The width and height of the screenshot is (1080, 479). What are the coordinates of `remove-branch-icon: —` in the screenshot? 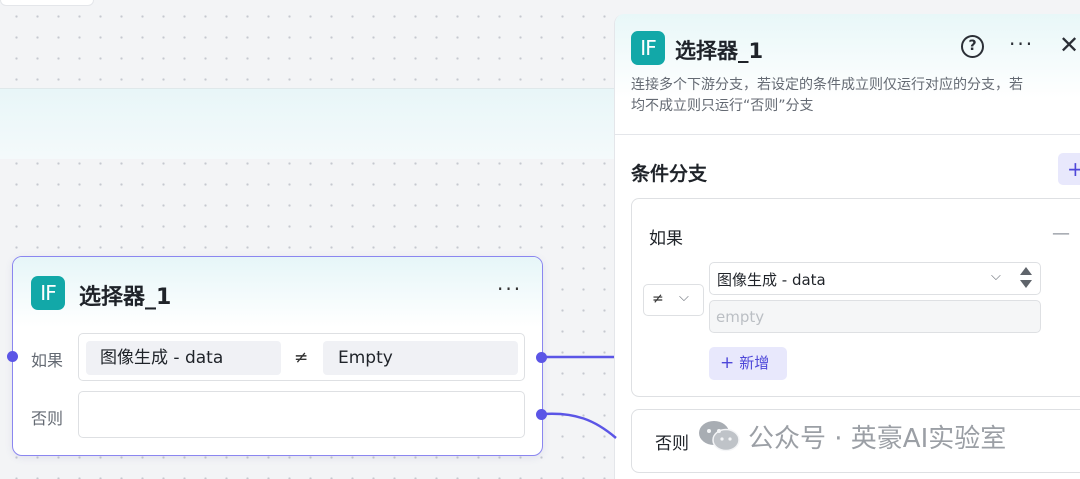 It's located at (1061, 233).